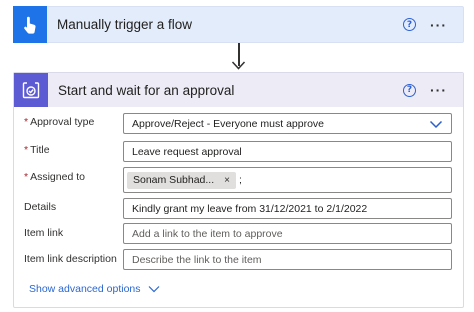 This screenshot has width=474, height=312. What do you see at coordinates (287, 233) in the screenshot?
I see `item-link-input: Add a link to the item to approve` at bounding box center [287, 233].